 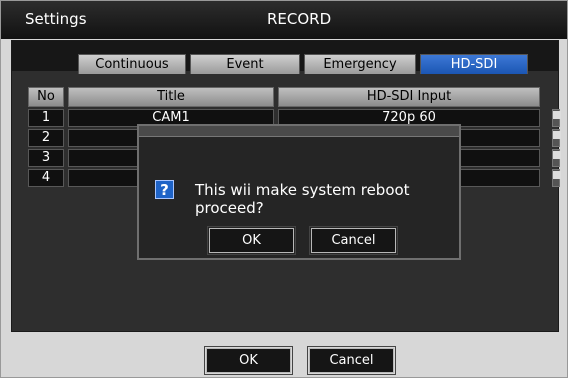 What do you see at coordinates (299, 19) in the screenshot?
I see `page-title: RECORD` at bounding box center [299, 19].